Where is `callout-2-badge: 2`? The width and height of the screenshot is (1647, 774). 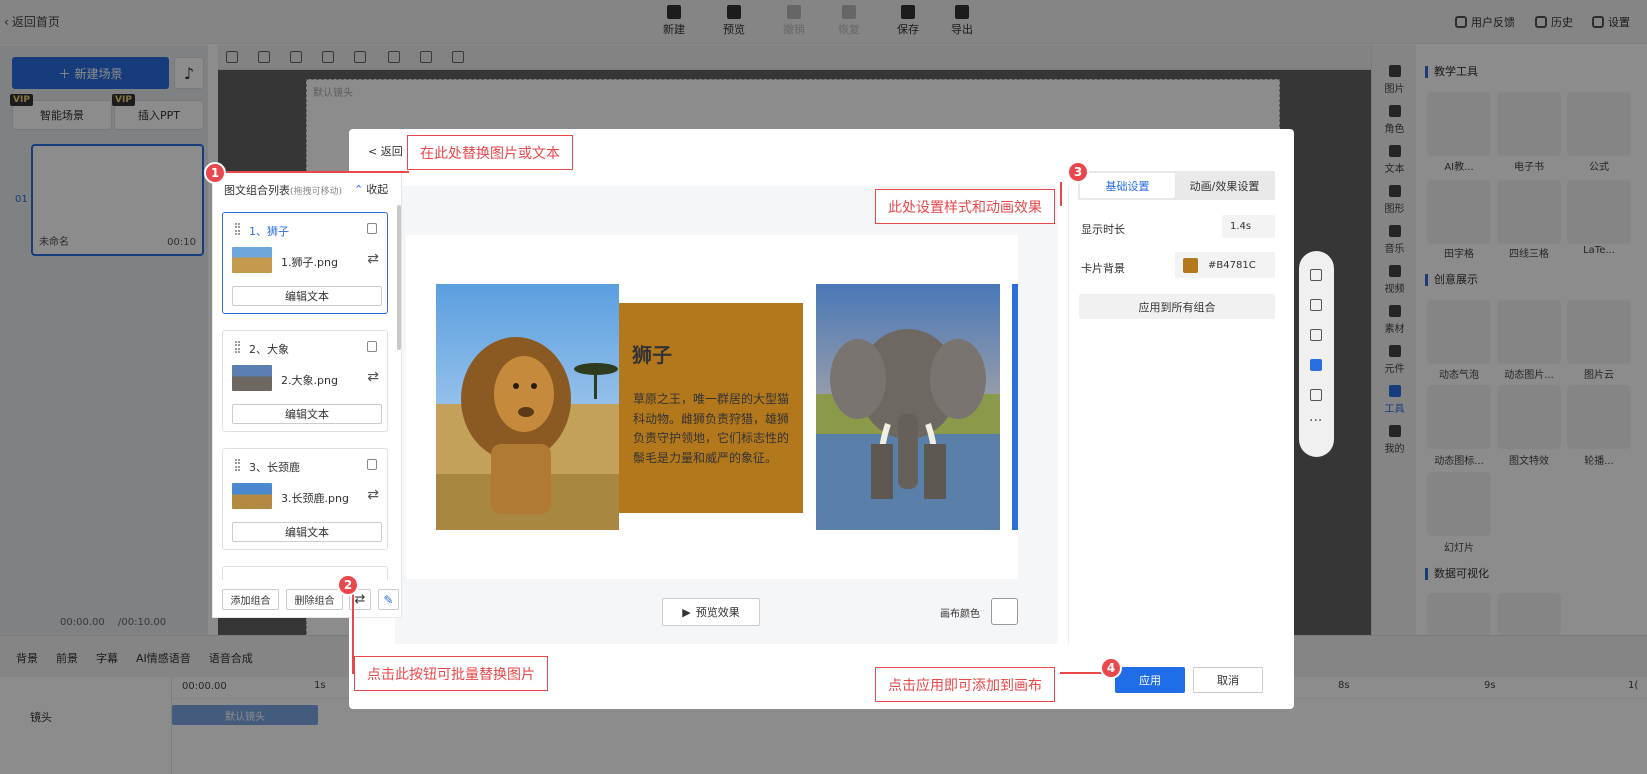 callout-2-badge: 2 is located at coordinates (348, 585).